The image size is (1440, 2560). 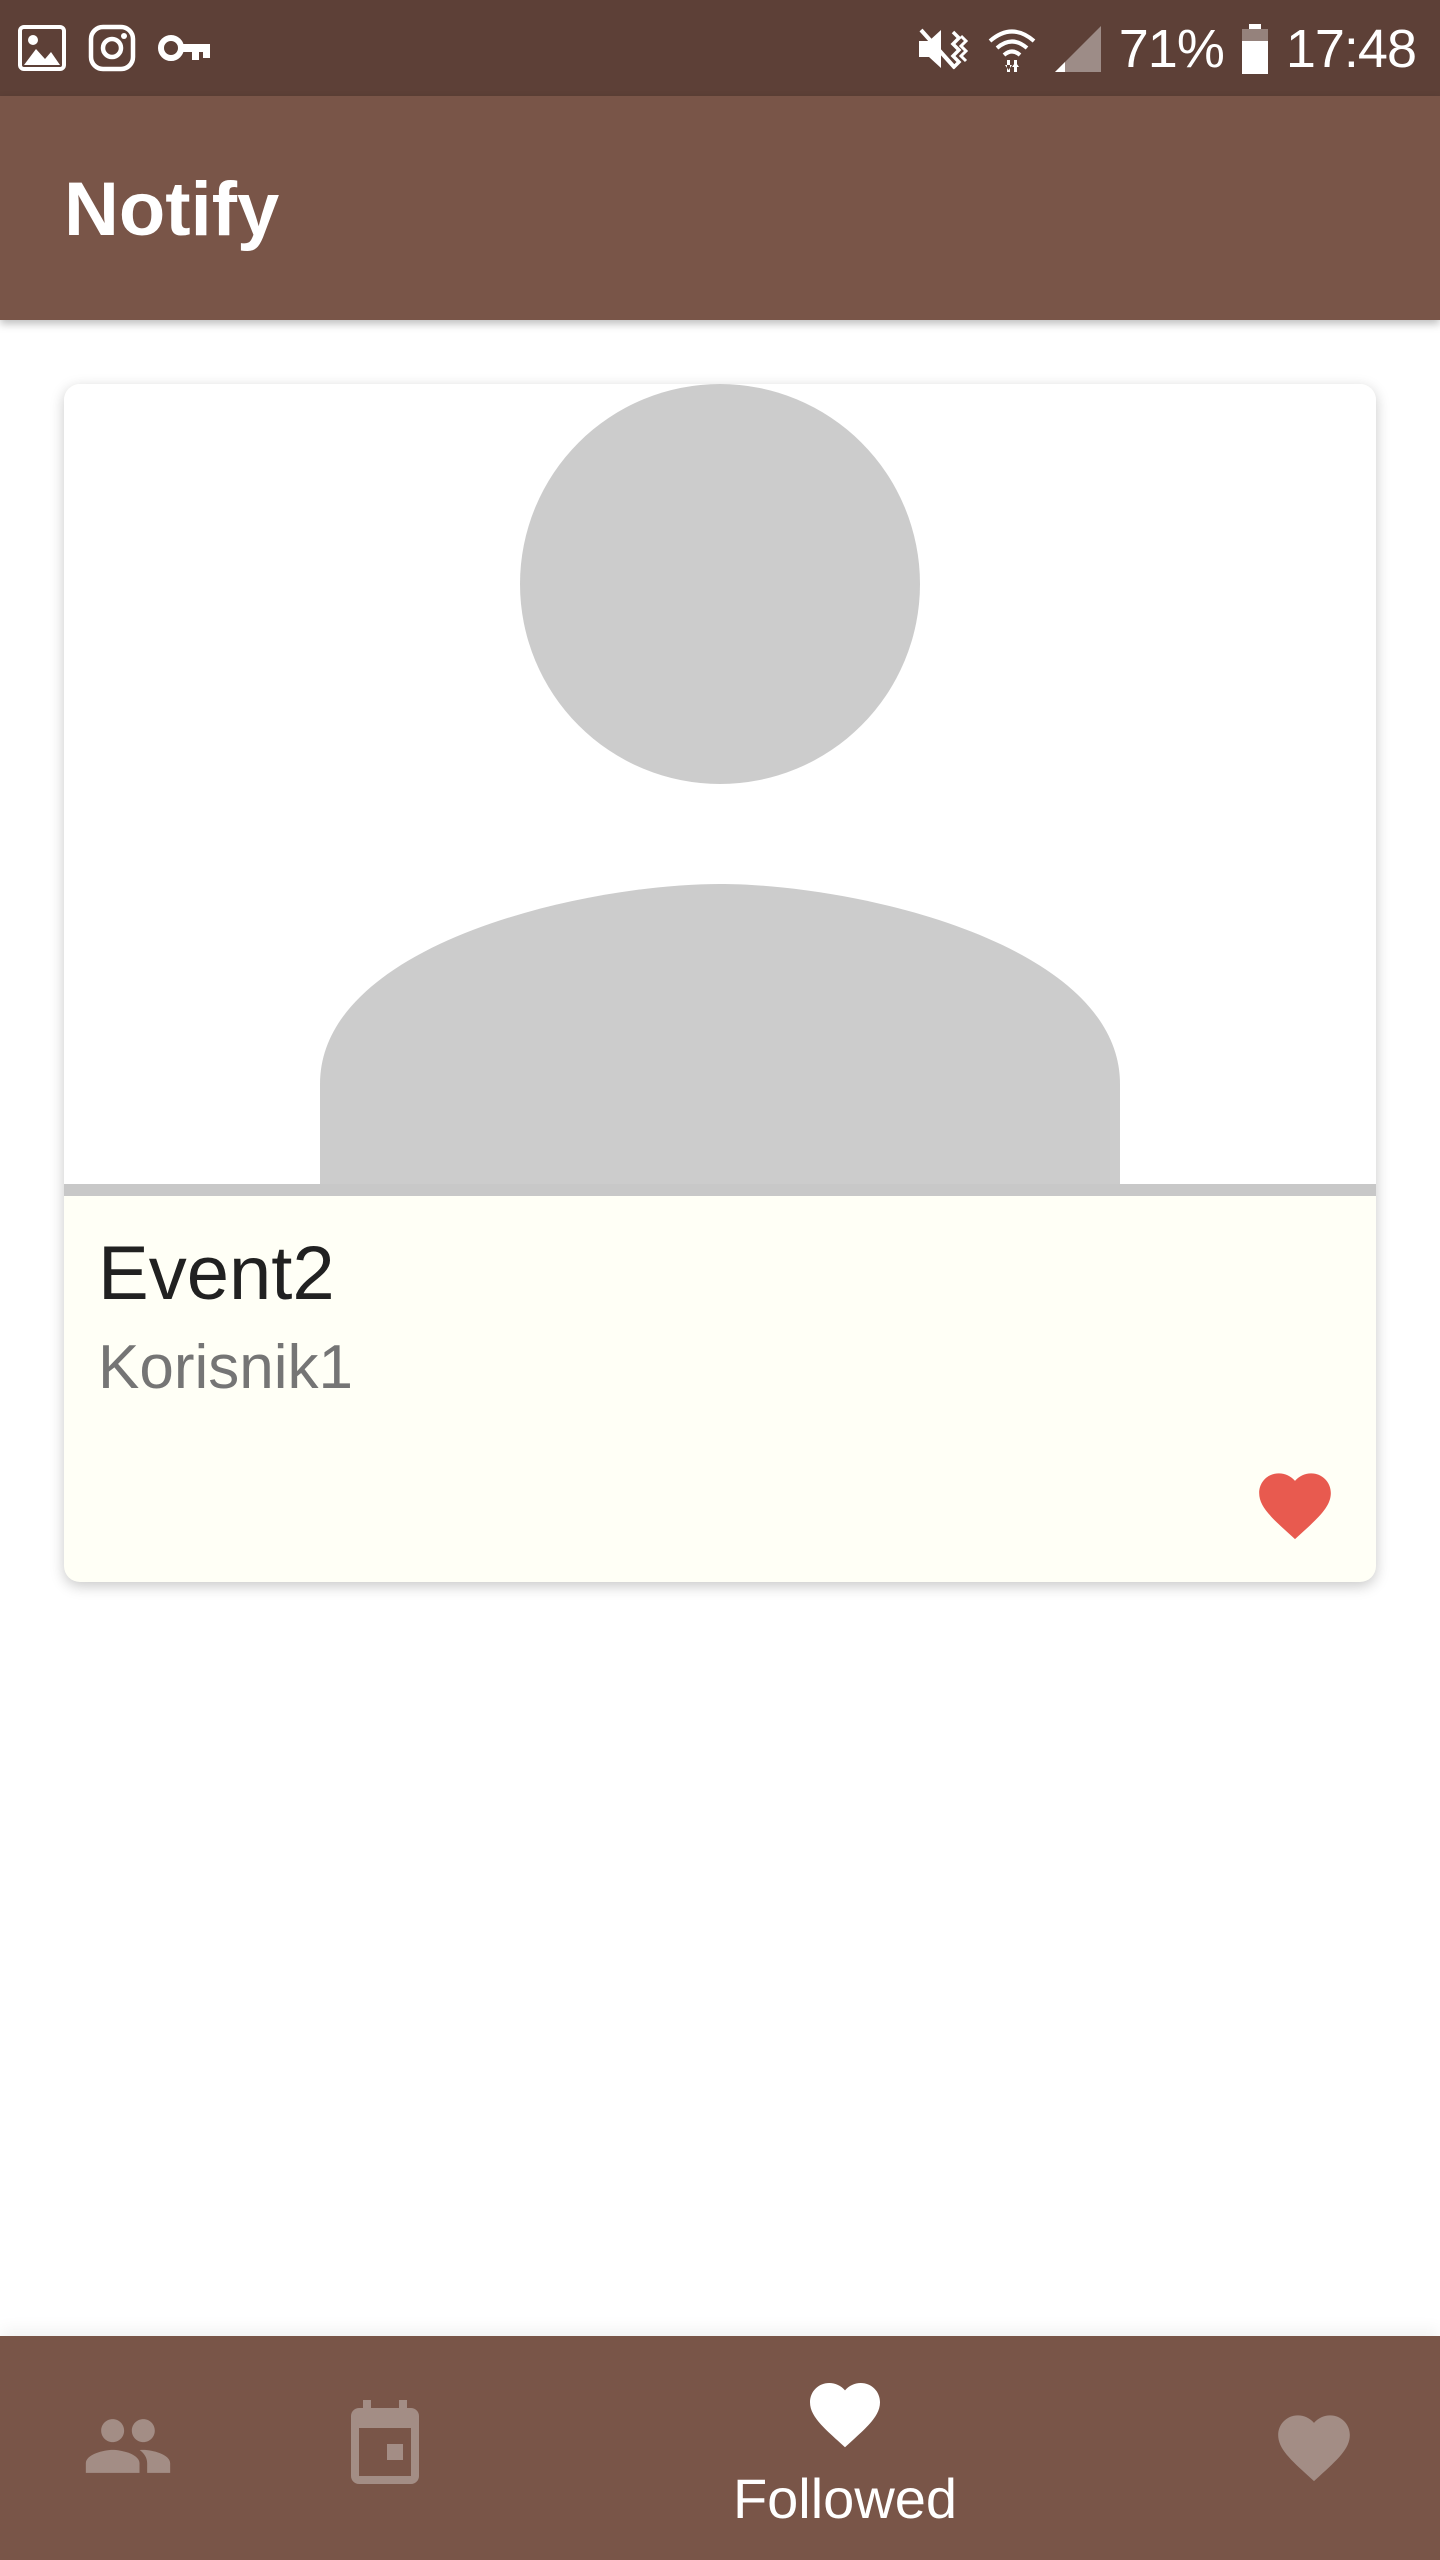 What do you see at coordinates (225, 1367) in the screenshot?
I see `event-owner: Korisnik1` at bounding box center [225, 1367].